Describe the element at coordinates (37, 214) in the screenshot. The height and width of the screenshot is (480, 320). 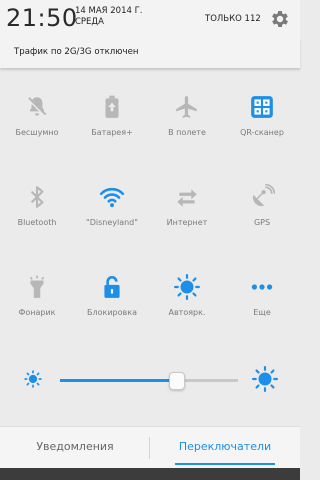
I see `toggle-bluetooth: Bluetooth` at that location.